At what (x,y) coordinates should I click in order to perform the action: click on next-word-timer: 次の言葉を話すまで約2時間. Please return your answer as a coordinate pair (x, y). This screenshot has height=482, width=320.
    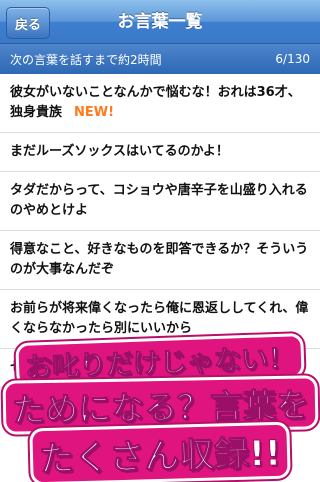
    Looking at the image, I should click on (86, 59).